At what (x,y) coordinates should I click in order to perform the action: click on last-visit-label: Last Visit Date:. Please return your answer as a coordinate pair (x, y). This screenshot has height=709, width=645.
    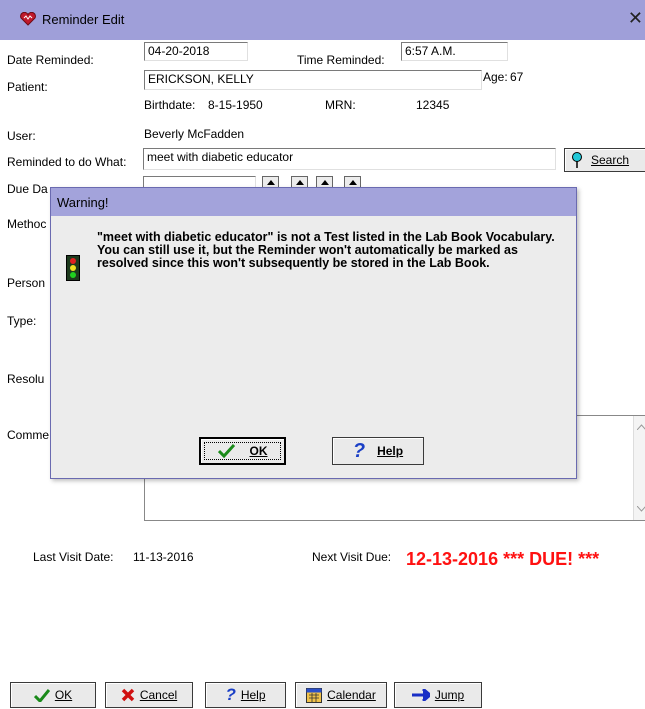
    Looking at the image, I should click on (73, 557).